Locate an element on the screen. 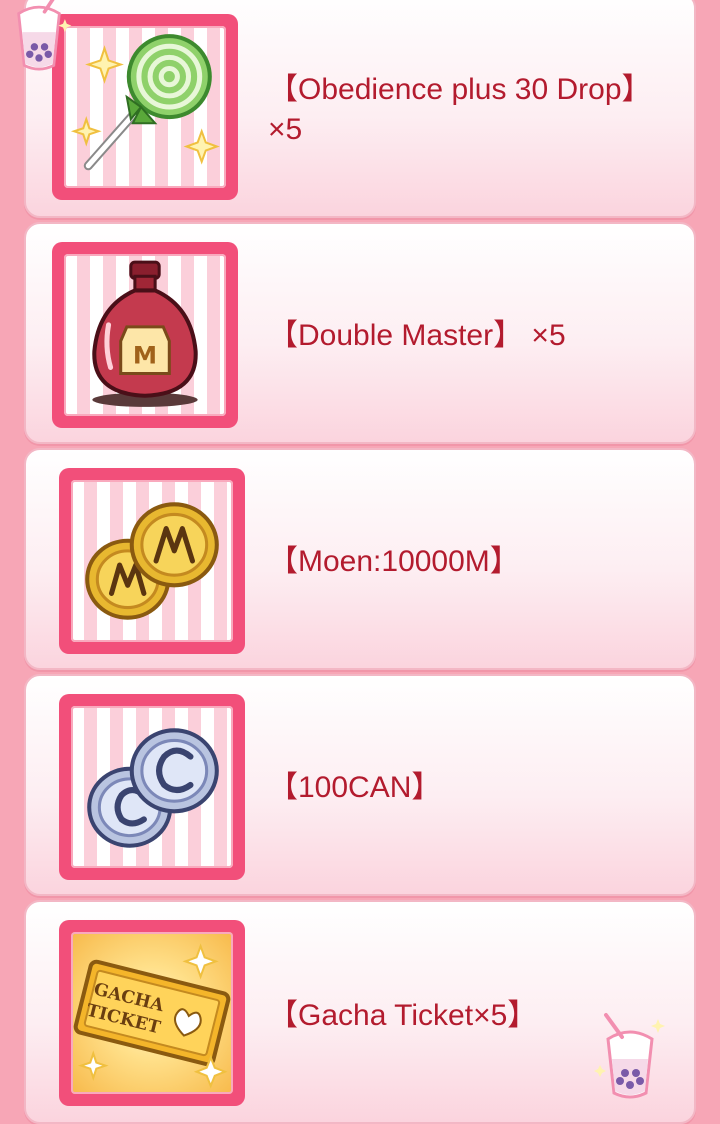 This screenshot has height=1124, width=720. reward-label: 【Double Master】 ×5 is located at coordinates (417, 335).